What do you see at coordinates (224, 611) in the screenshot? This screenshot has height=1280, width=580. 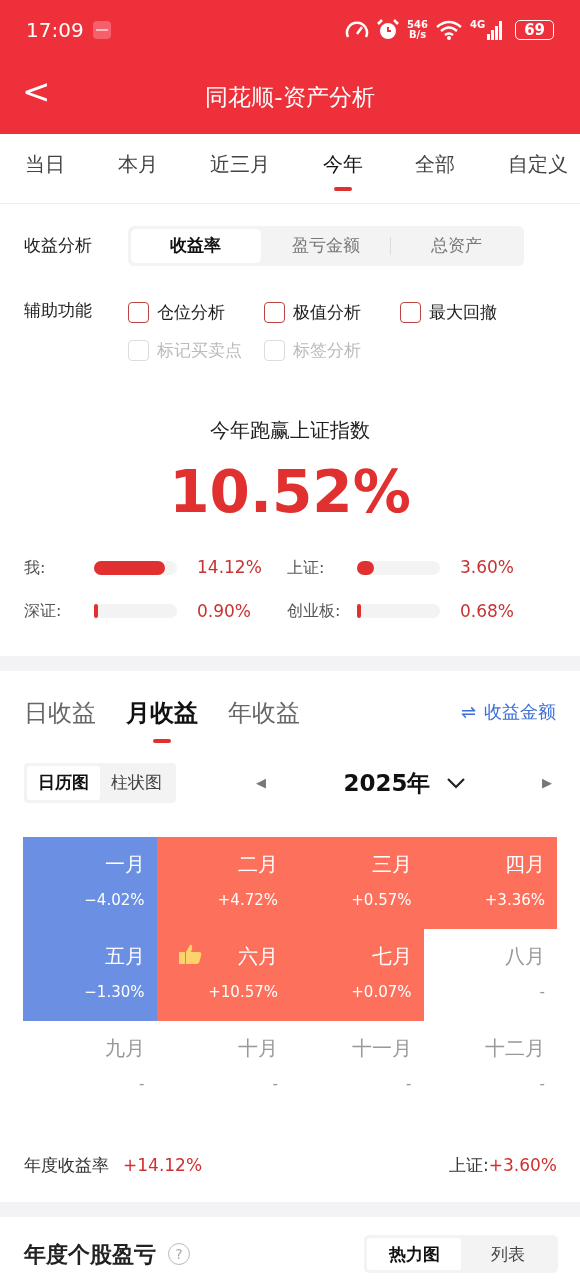 I see `return-reading: 0.90%` at bounding box center [224, 611].